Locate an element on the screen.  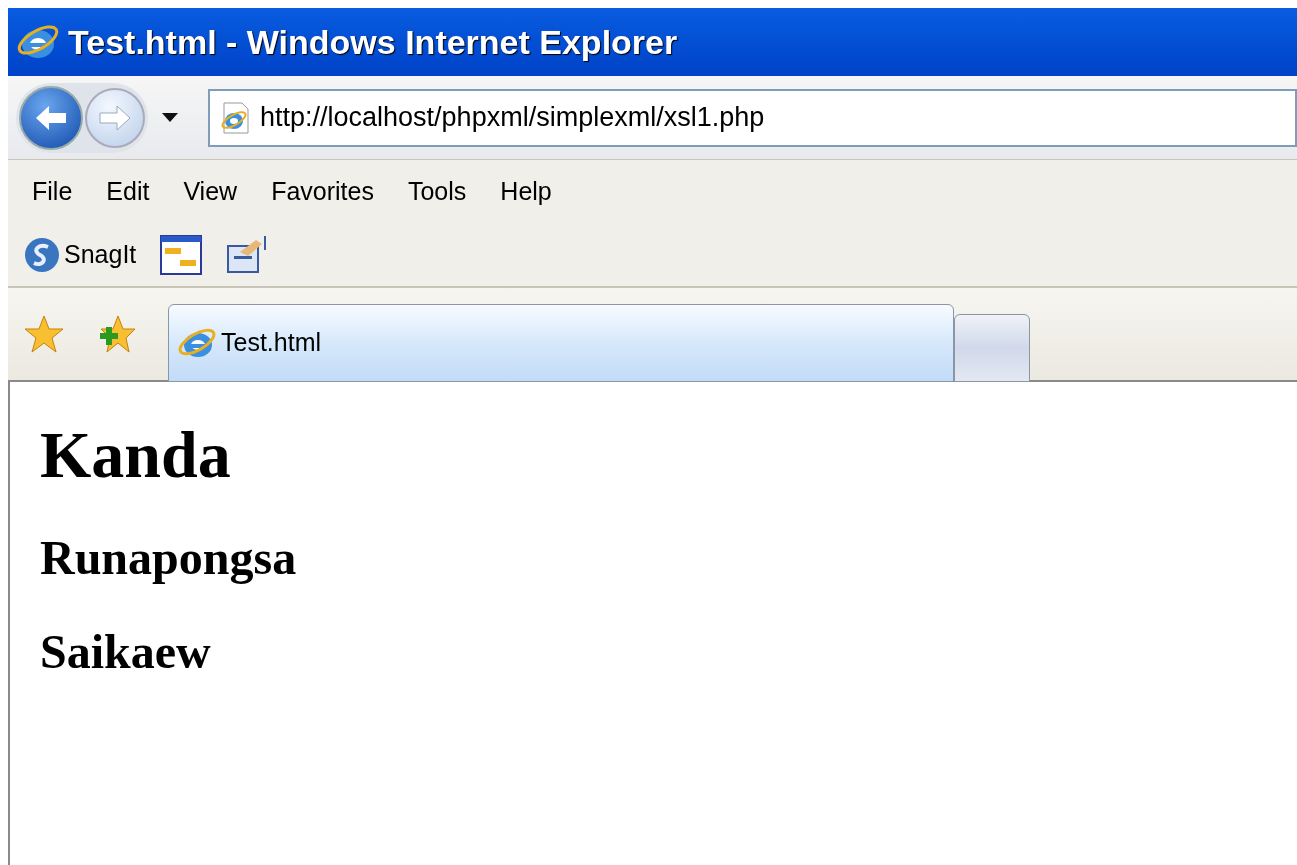
address-field: http://localhost/phpxml/simplexml/xsl1.php is located at coordinates (752, 117).